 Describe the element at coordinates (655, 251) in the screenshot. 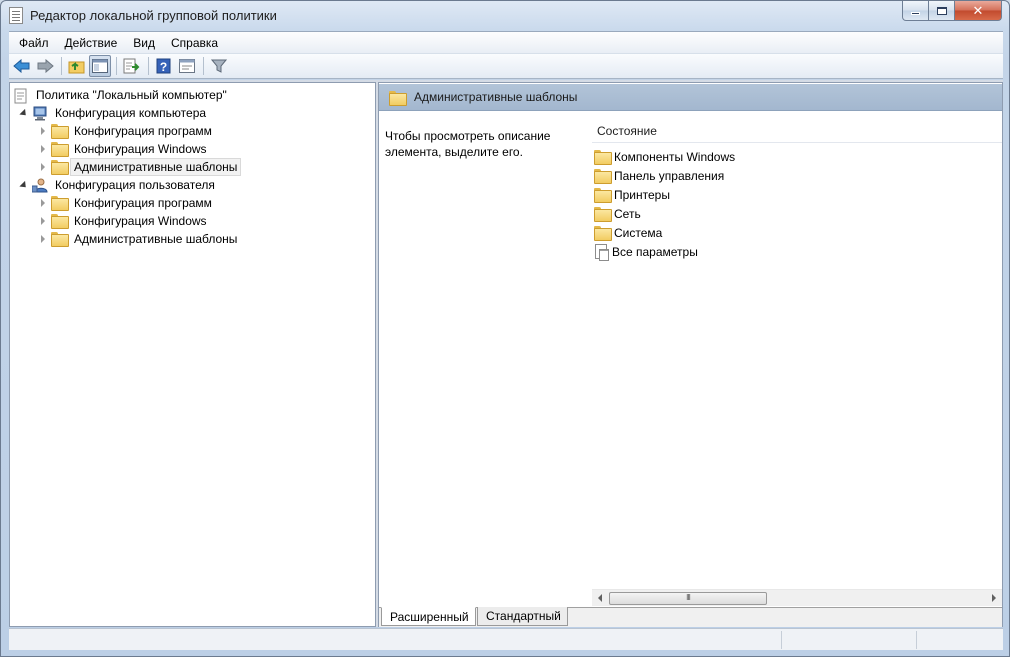

I see `list-item-label: Все параметры` at that location.